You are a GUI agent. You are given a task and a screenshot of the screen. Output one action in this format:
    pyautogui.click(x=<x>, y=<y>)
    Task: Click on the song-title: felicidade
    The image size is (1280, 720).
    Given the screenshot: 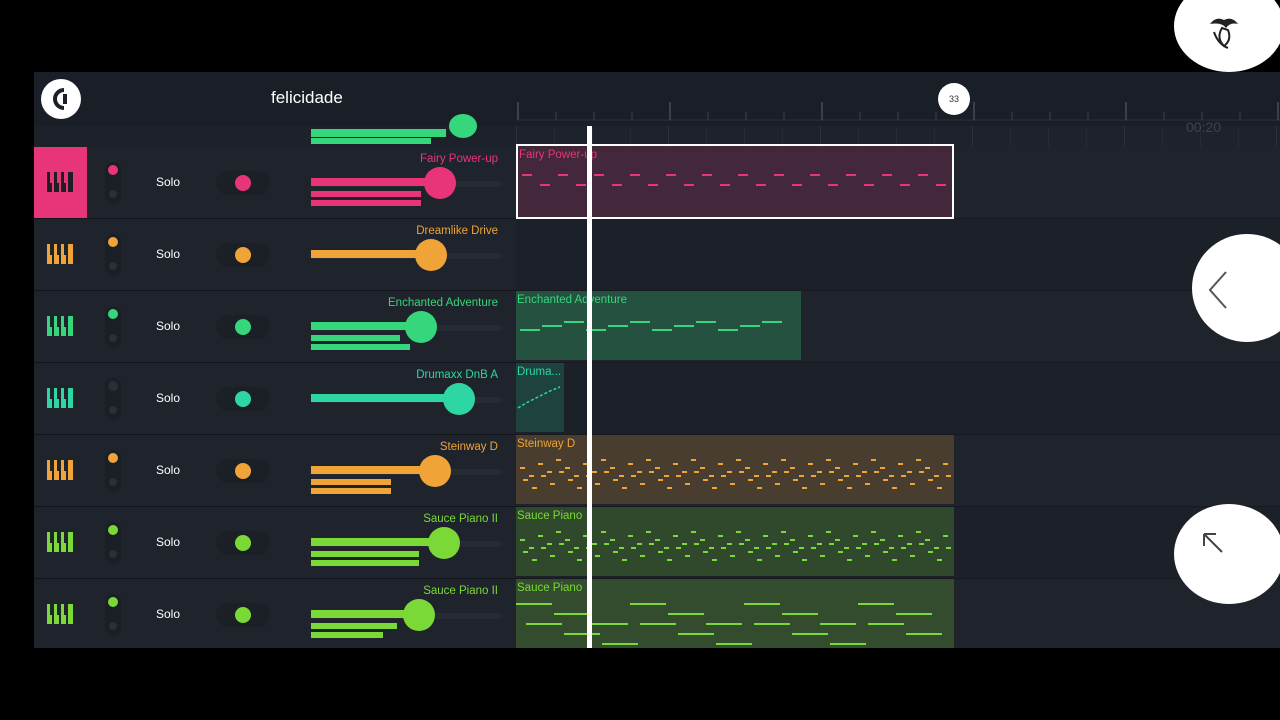 What is the action you would take?
    pyautogui.click(x=307, y=98)
    